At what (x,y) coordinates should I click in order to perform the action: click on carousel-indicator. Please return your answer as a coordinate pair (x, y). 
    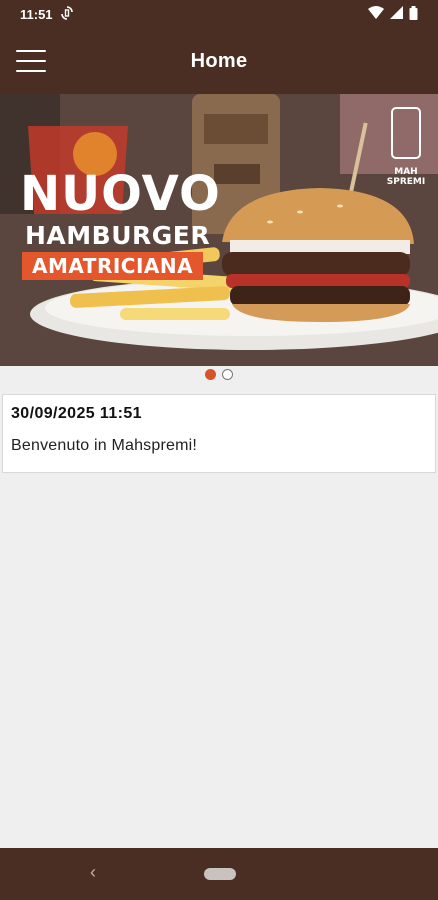
    Looking at the image, I should click on (219, 376).